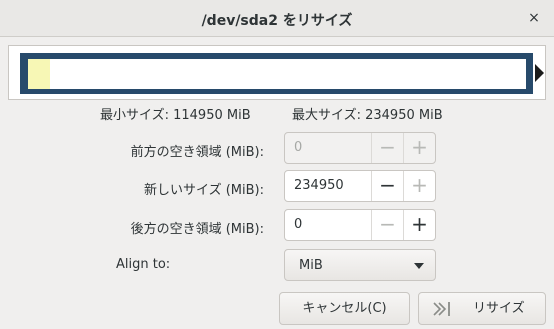 The height and width of the screenshot is (329, 554). I want to click on free-after-value: 0, so click(298, 224).